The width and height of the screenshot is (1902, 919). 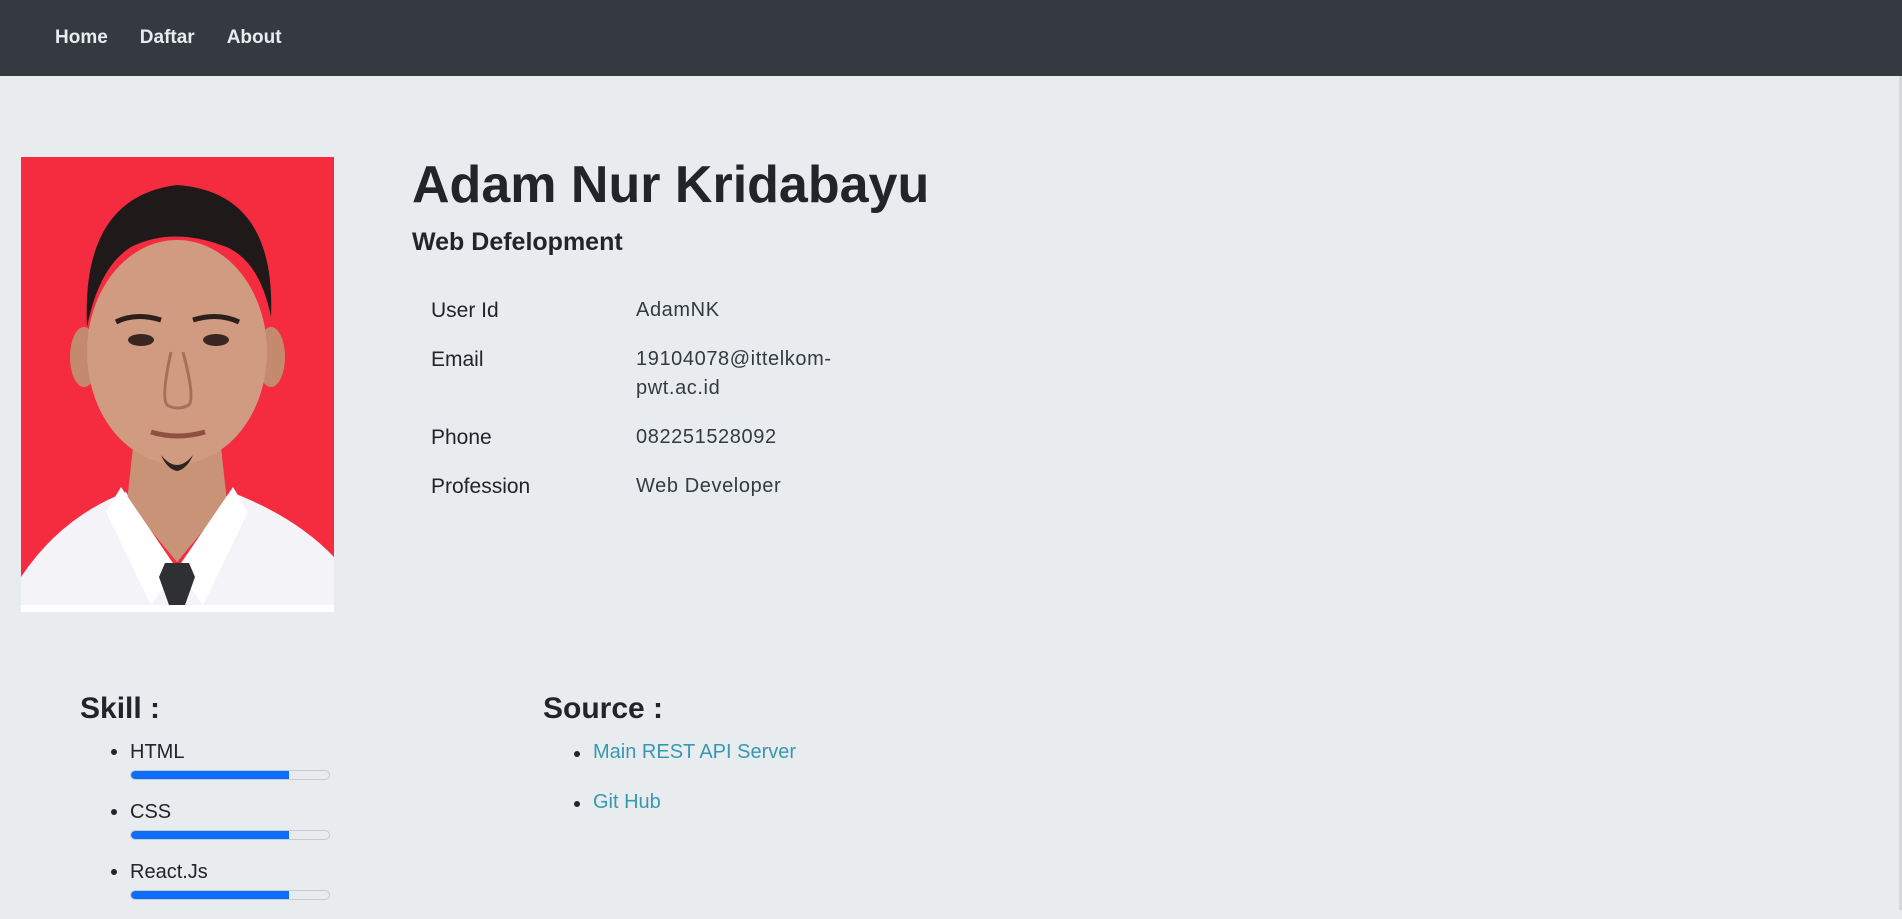 I want to click on info-row-user-id: User Id AdamNK, so click(x=633, y=310).